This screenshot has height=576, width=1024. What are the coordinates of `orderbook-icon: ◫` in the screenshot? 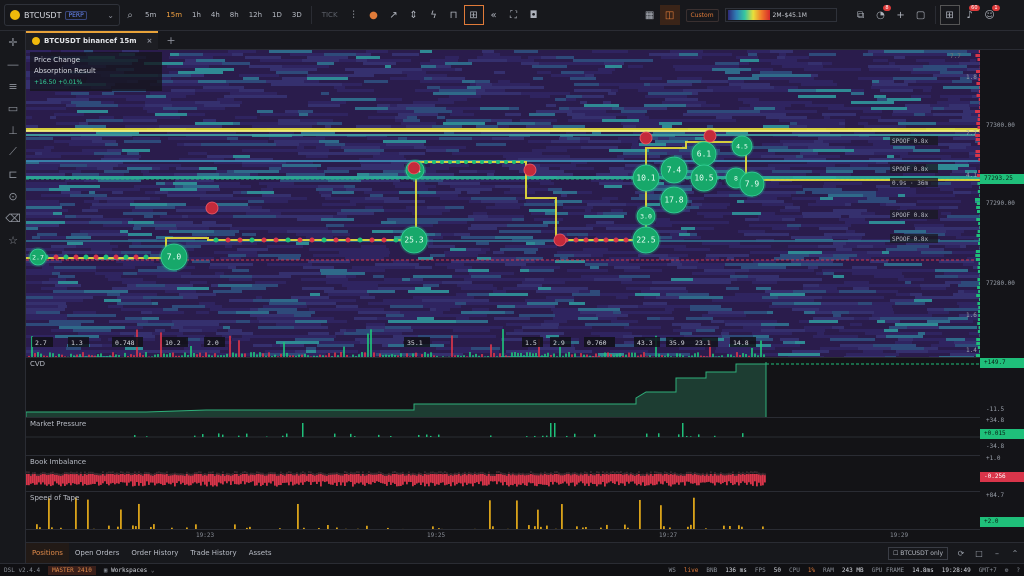 It's located at (669, 15).